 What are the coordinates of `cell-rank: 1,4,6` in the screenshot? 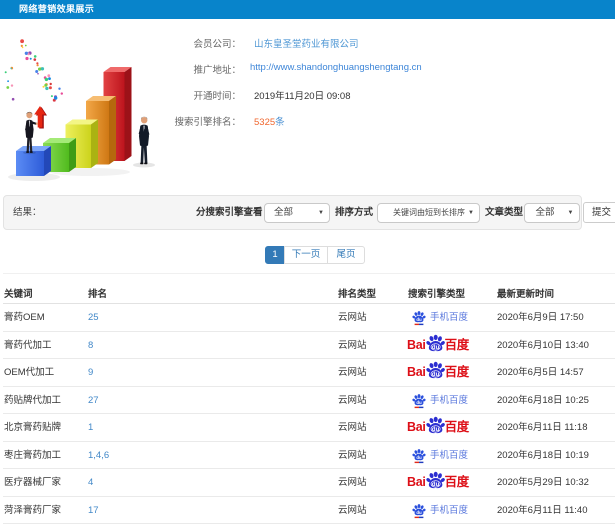 It's located at (98, 455).